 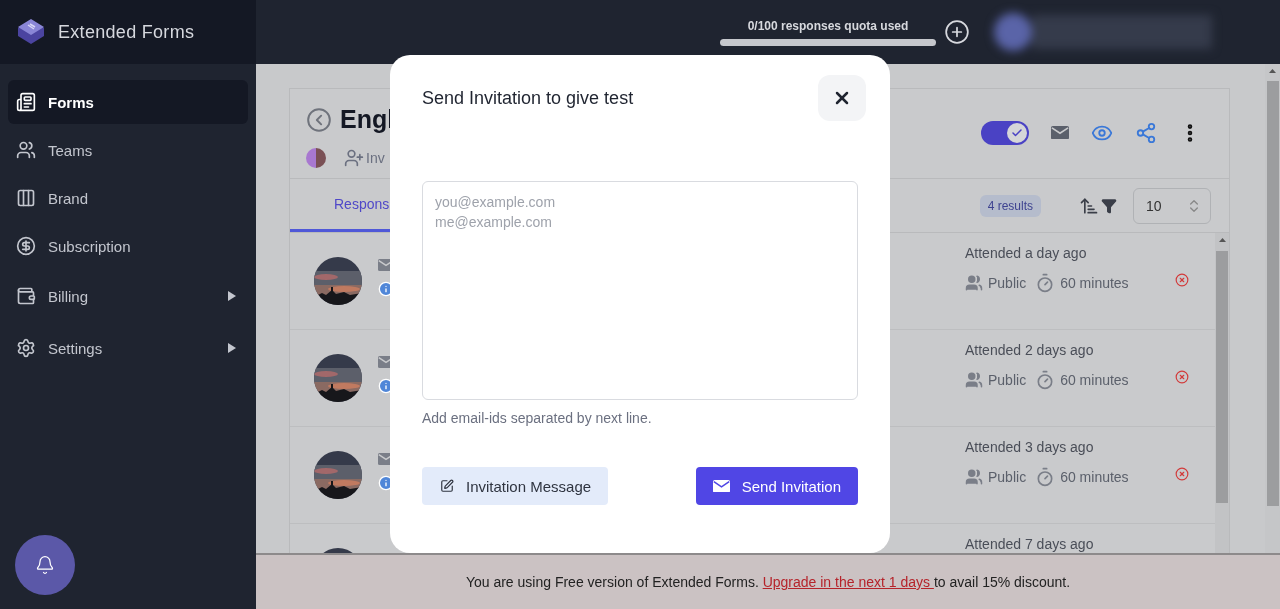 I want to click on brand-name: Extended Forms, so click(x=126, y=32).